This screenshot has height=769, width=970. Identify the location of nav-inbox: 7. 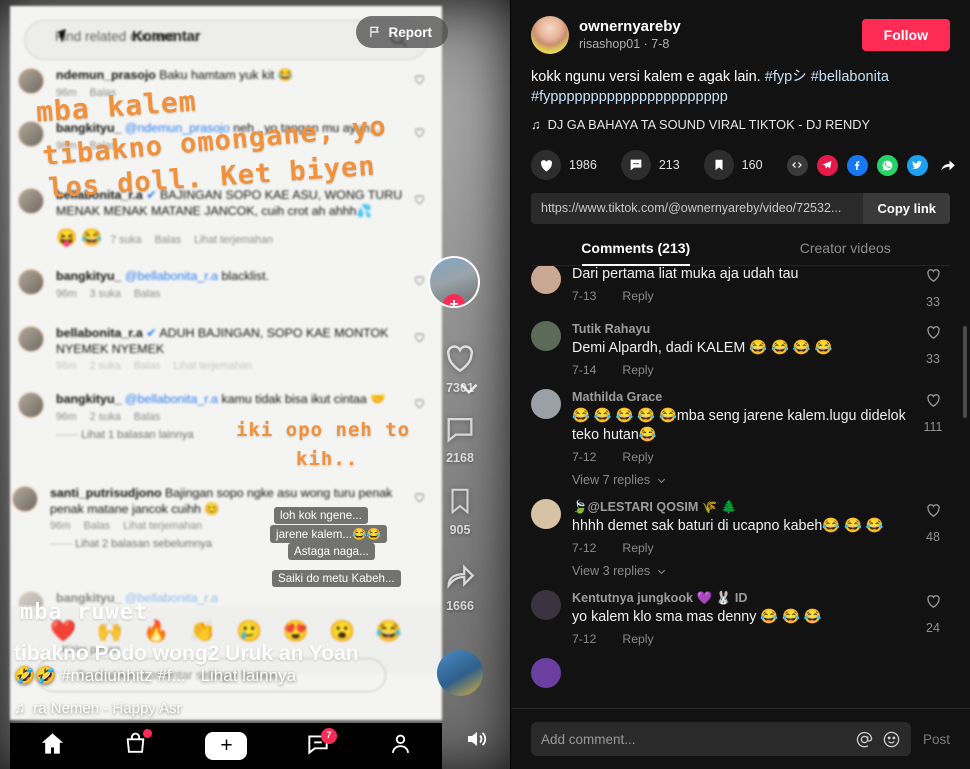
(321, 744).